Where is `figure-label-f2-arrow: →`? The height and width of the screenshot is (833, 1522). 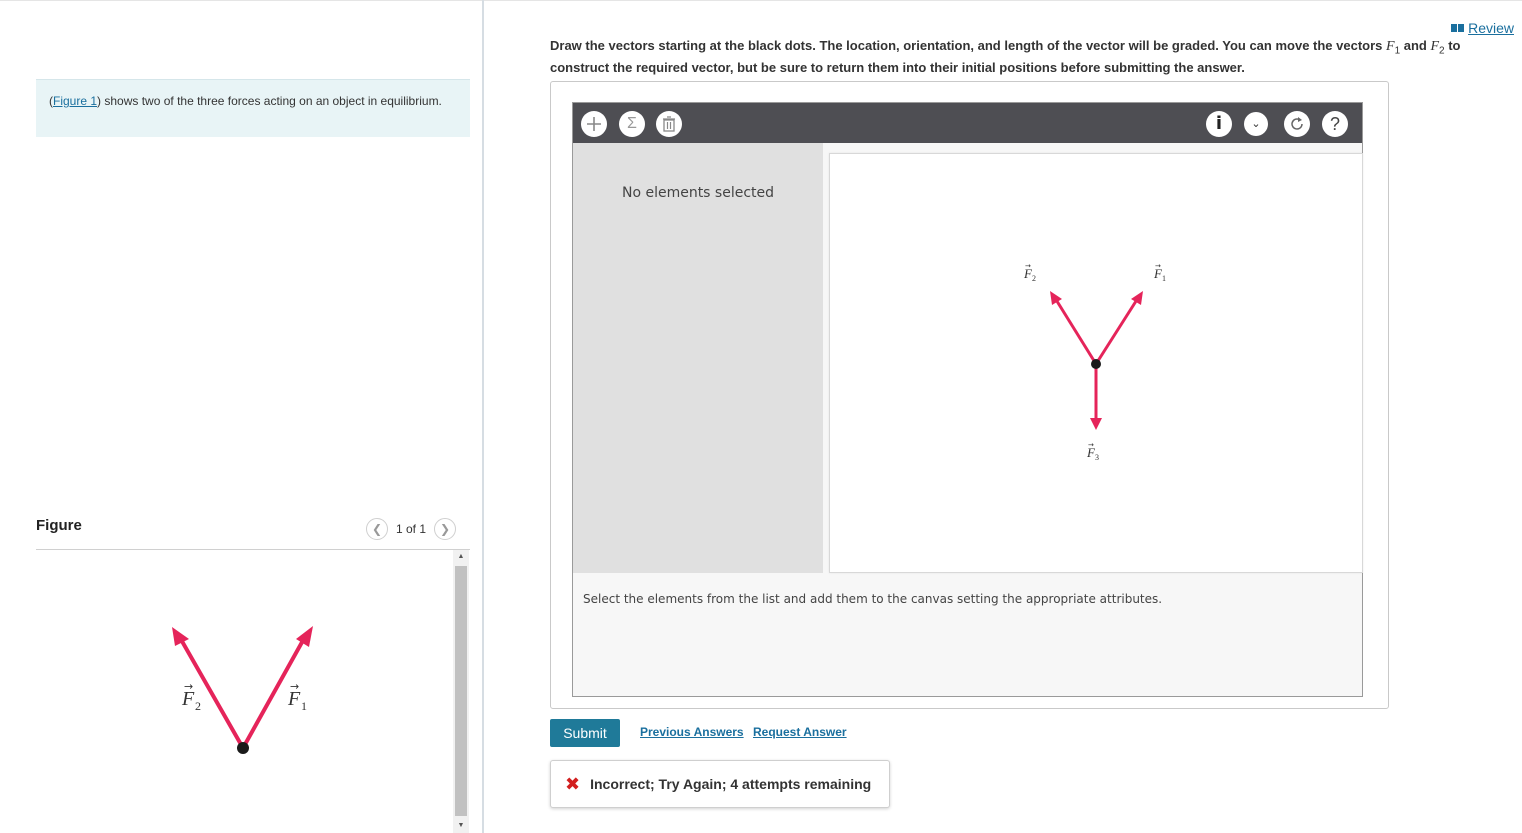
figure-label-f2-arrow: → is located at coordinates (188, 686).